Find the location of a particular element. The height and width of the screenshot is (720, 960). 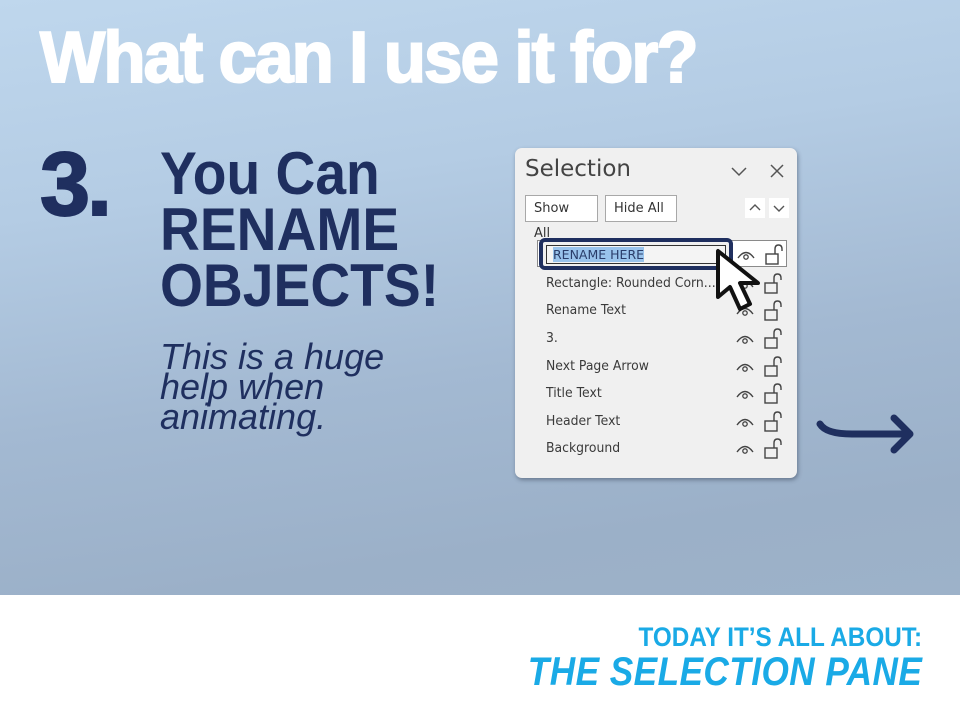

pane-title: Selection is located at coordinates (578, 169).